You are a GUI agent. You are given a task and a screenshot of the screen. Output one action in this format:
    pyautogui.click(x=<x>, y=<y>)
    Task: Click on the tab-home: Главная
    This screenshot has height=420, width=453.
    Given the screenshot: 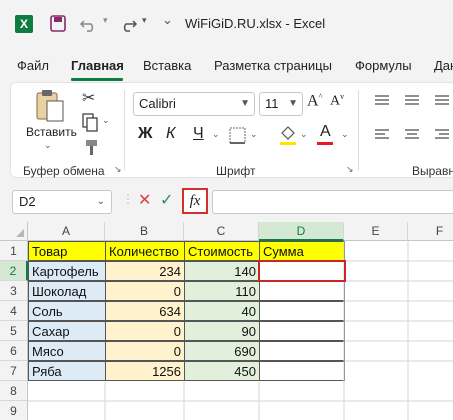 What is the action you would take?
    pyautogui.click(x=97, y=65)
    